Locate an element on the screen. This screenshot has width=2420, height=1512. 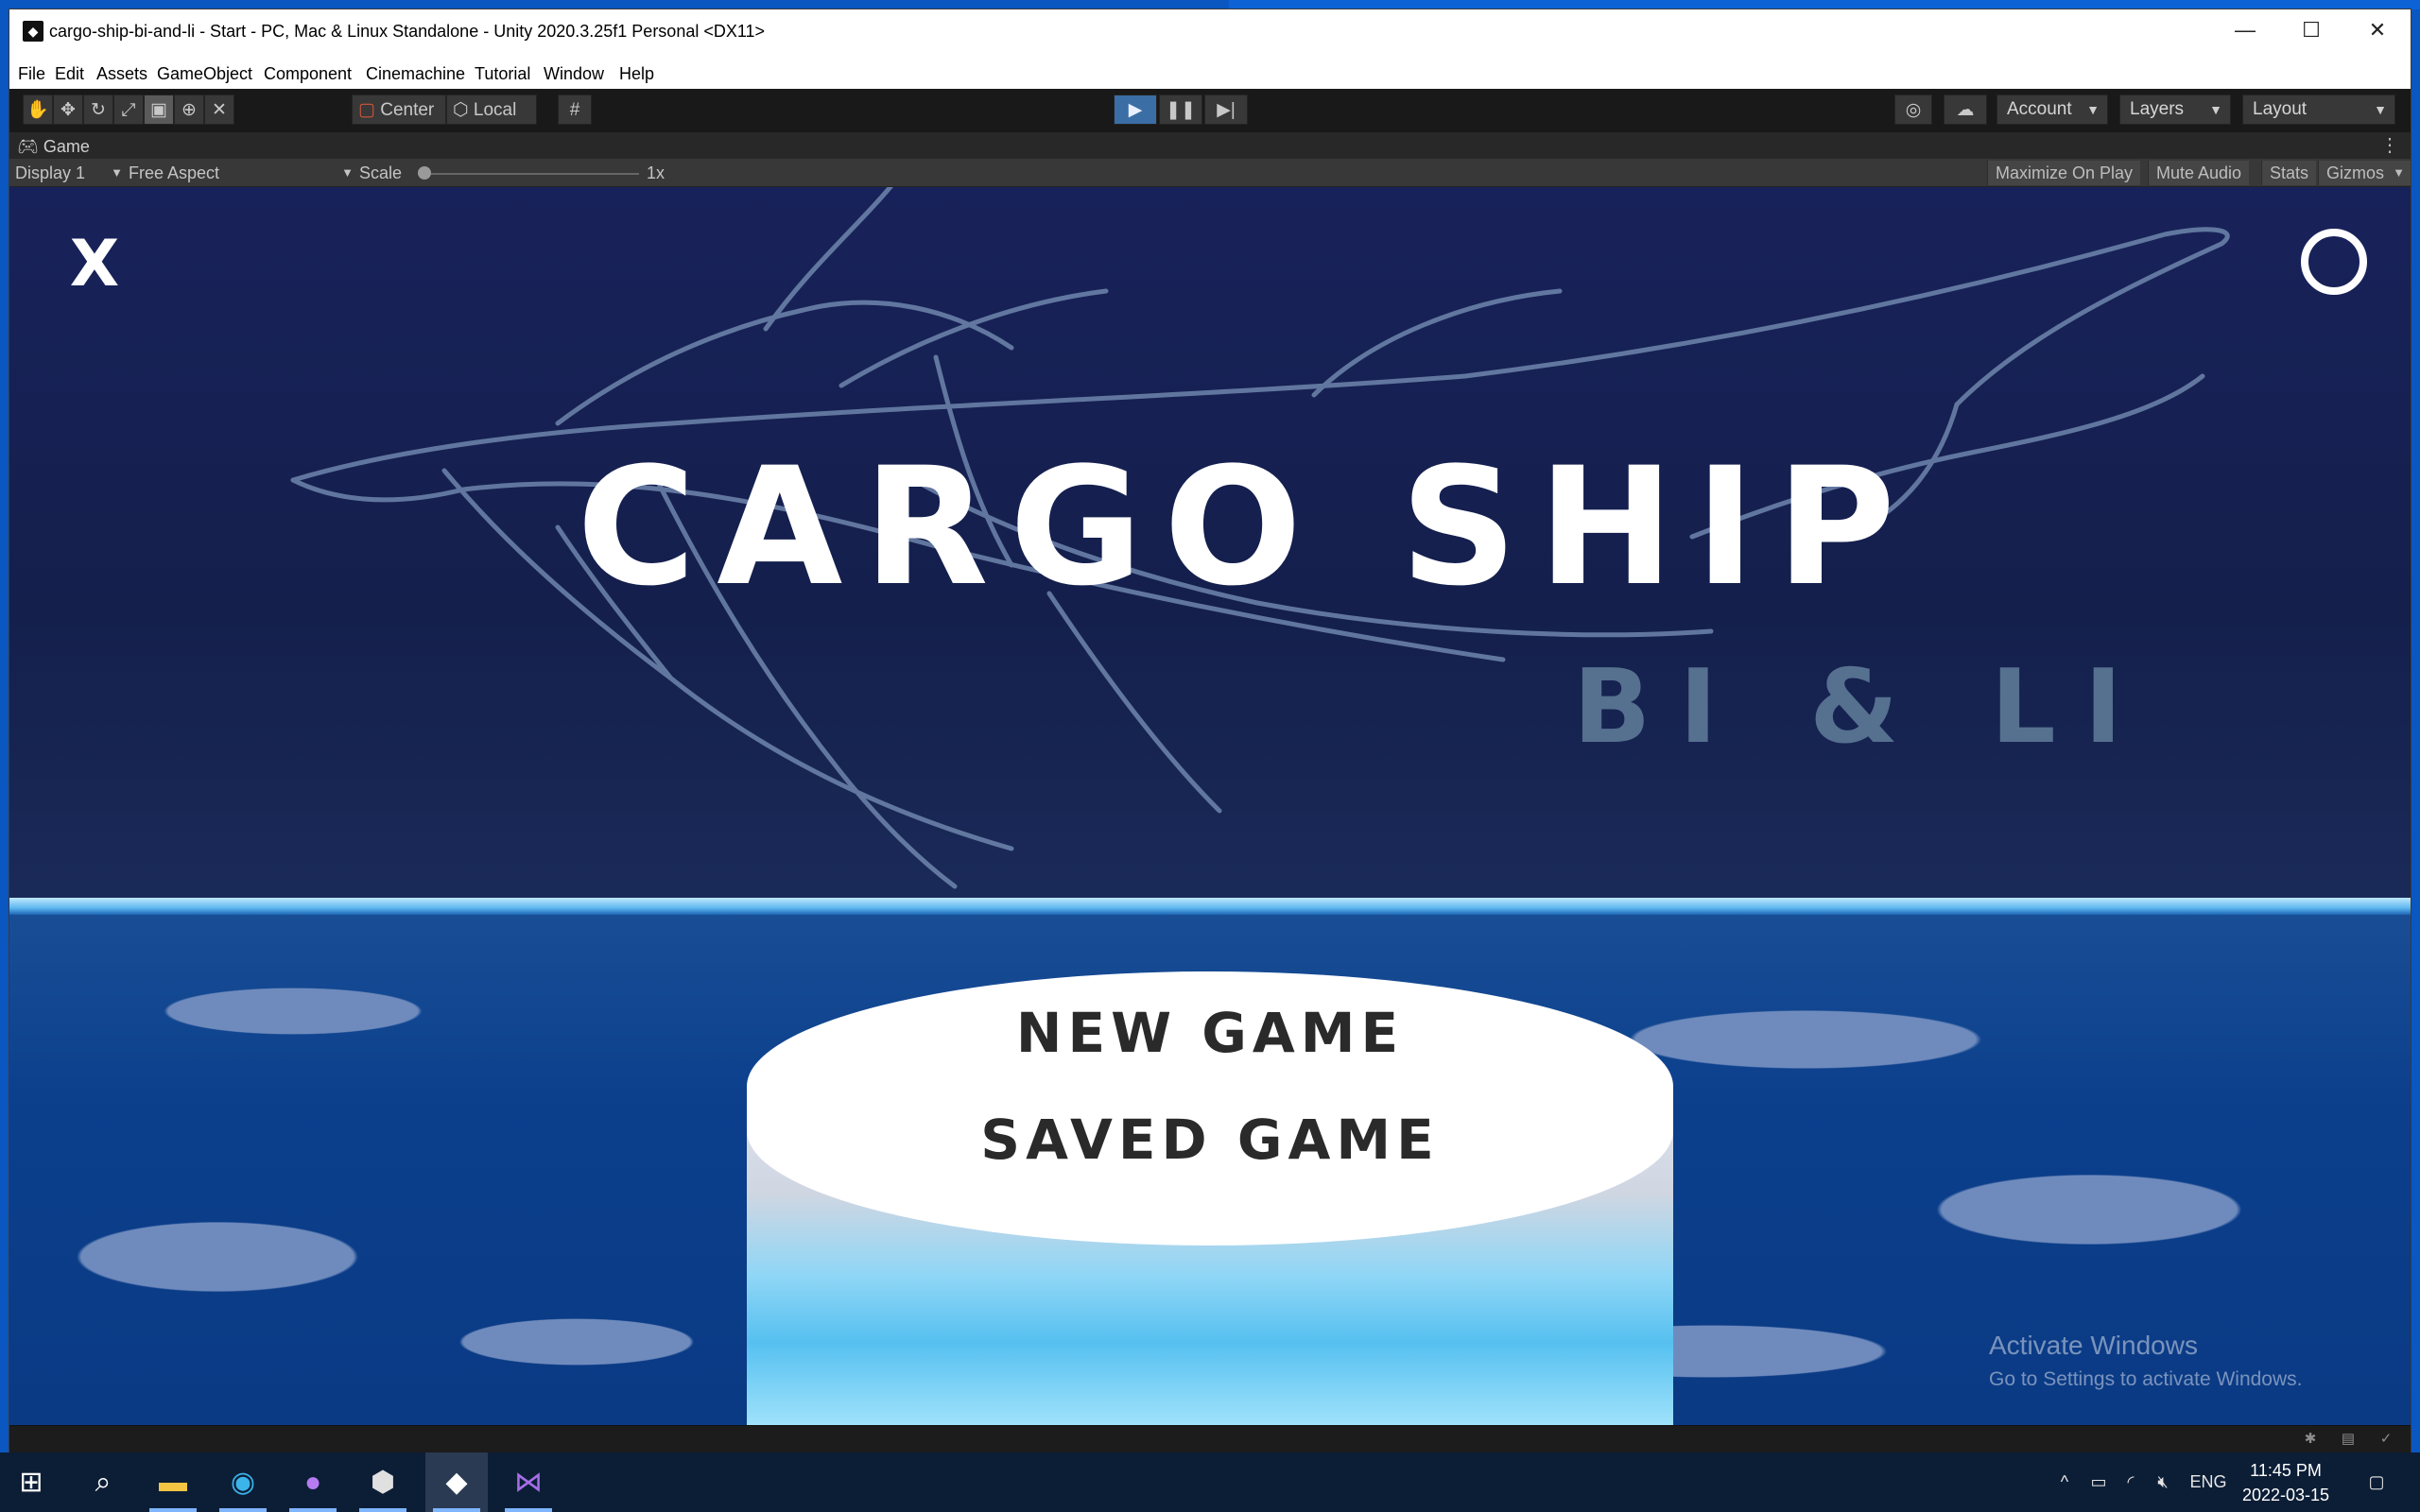
pivot-icon: ▢ is located at coordinates (366, 110).